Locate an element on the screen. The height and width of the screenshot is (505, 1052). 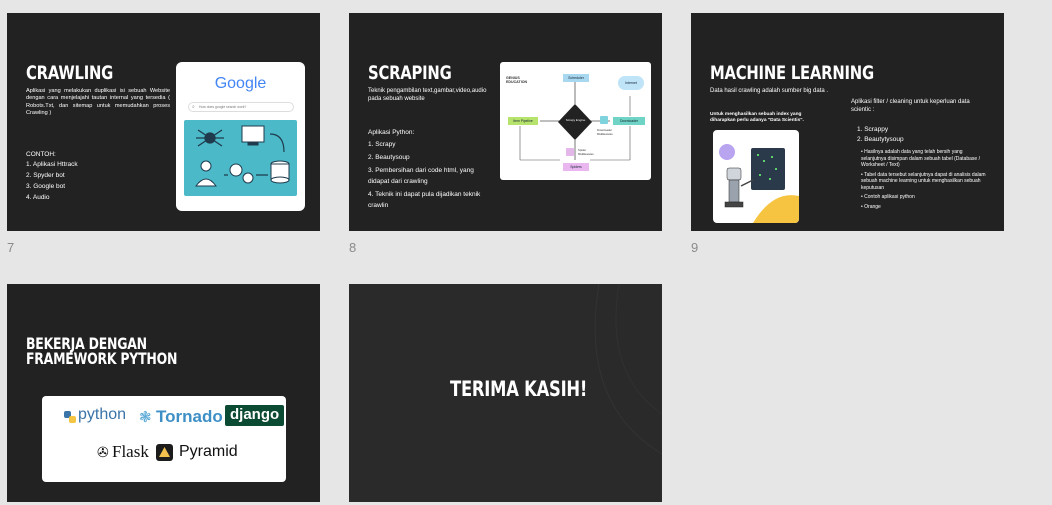
list-item: 4. Audio is located at coordinates (38, 197).